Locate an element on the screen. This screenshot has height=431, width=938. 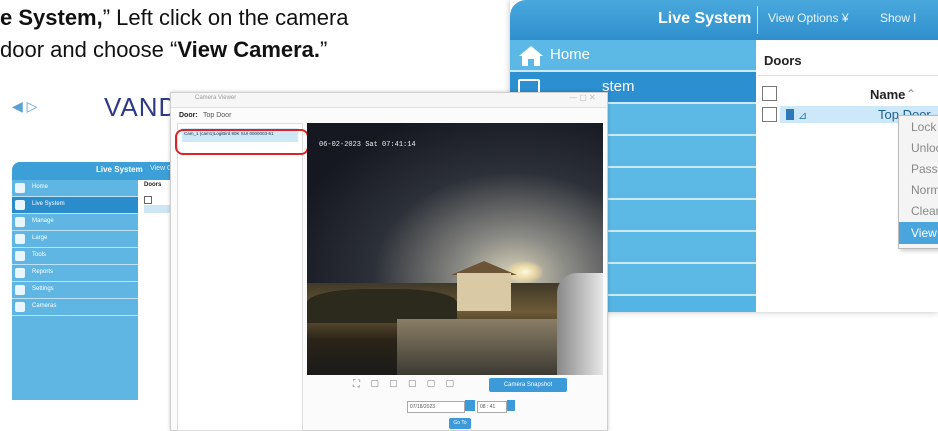
cameras-icon is located at coordinates (20, 307).